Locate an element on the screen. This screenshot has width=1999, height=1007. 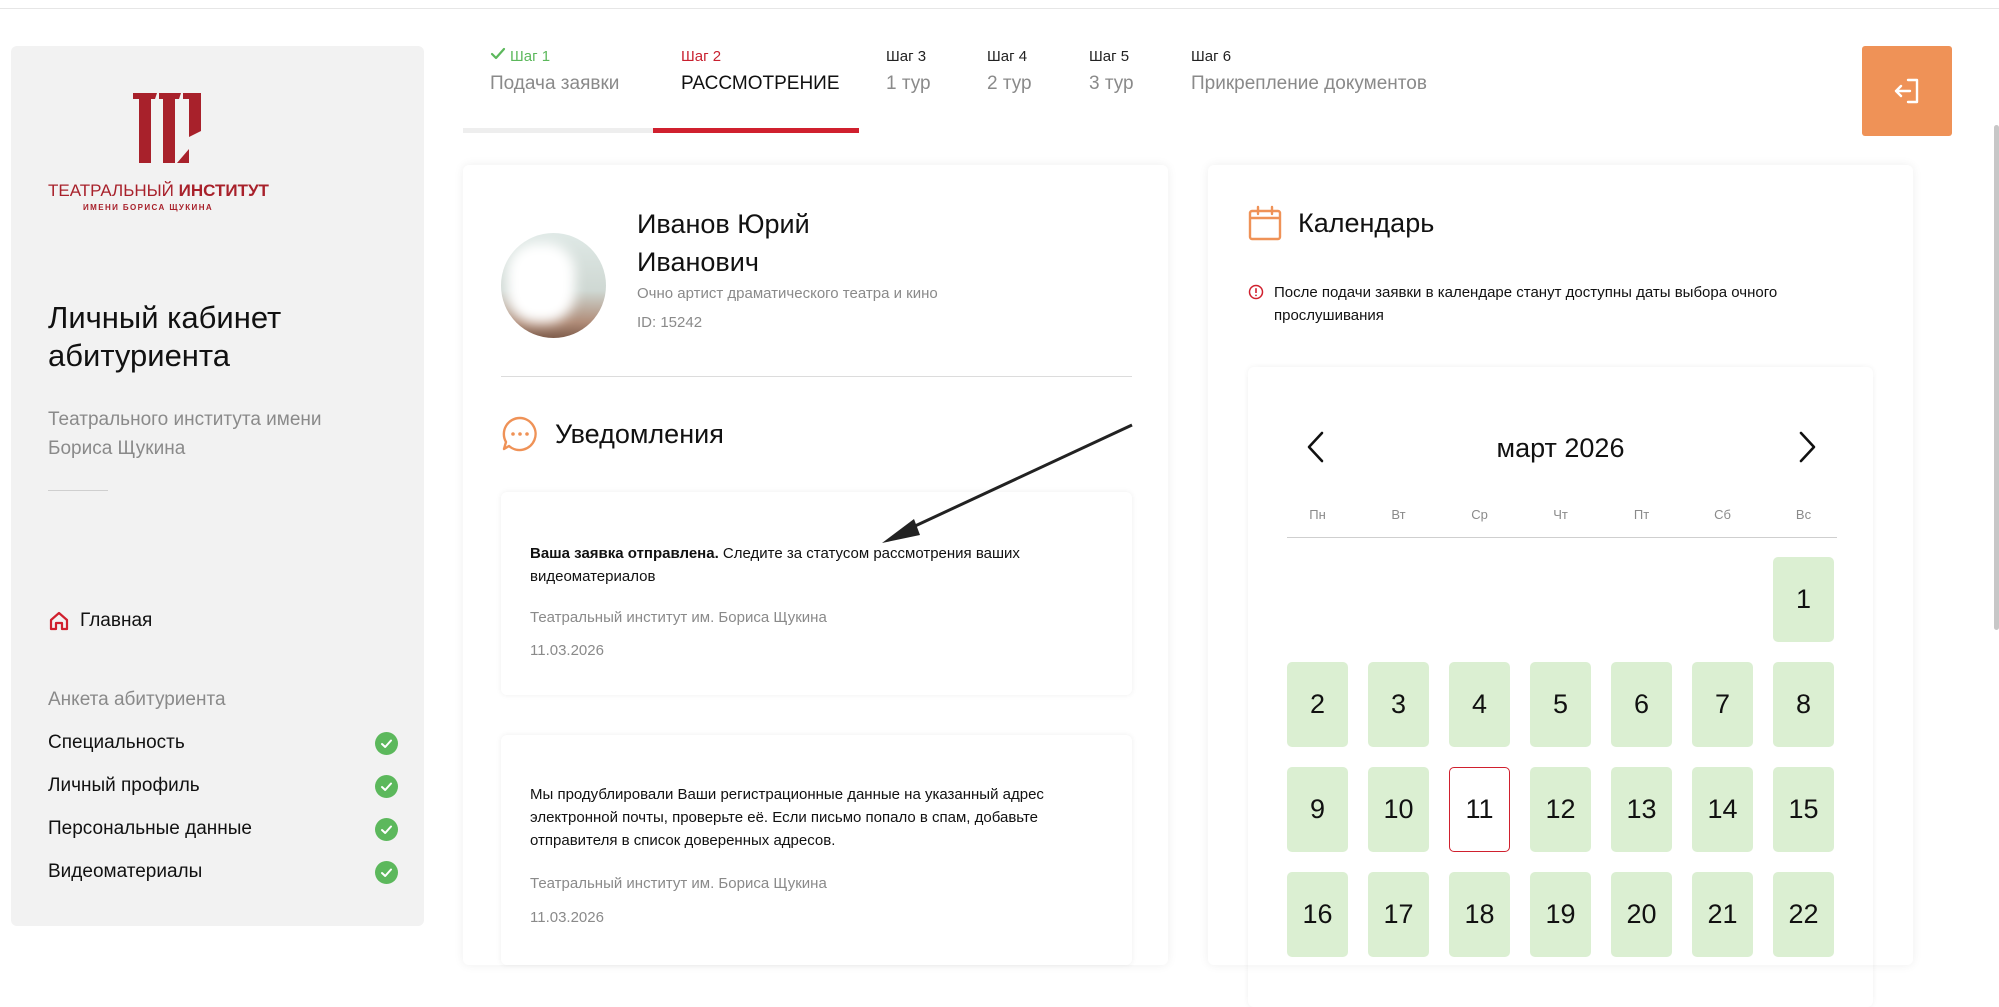
anketa-item: Специальность is located at coordinates (223, 748).